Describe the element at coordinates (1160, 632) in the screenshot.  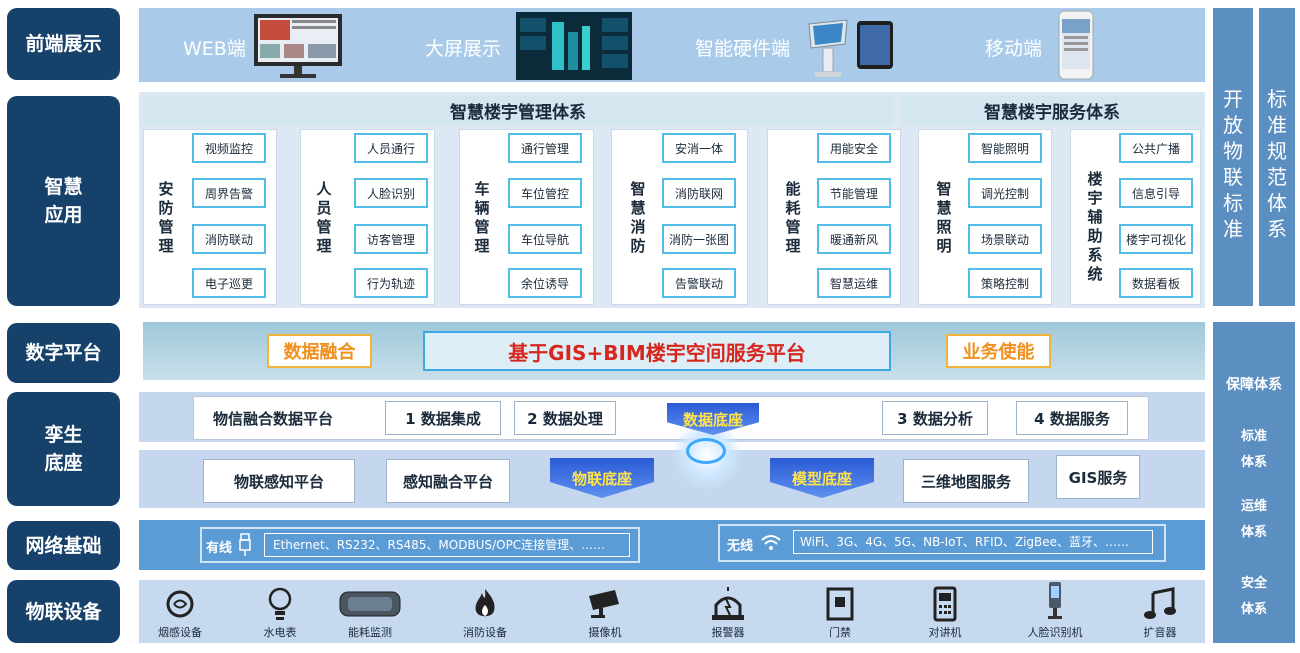
I see `device-label: 扩音器` at that location.